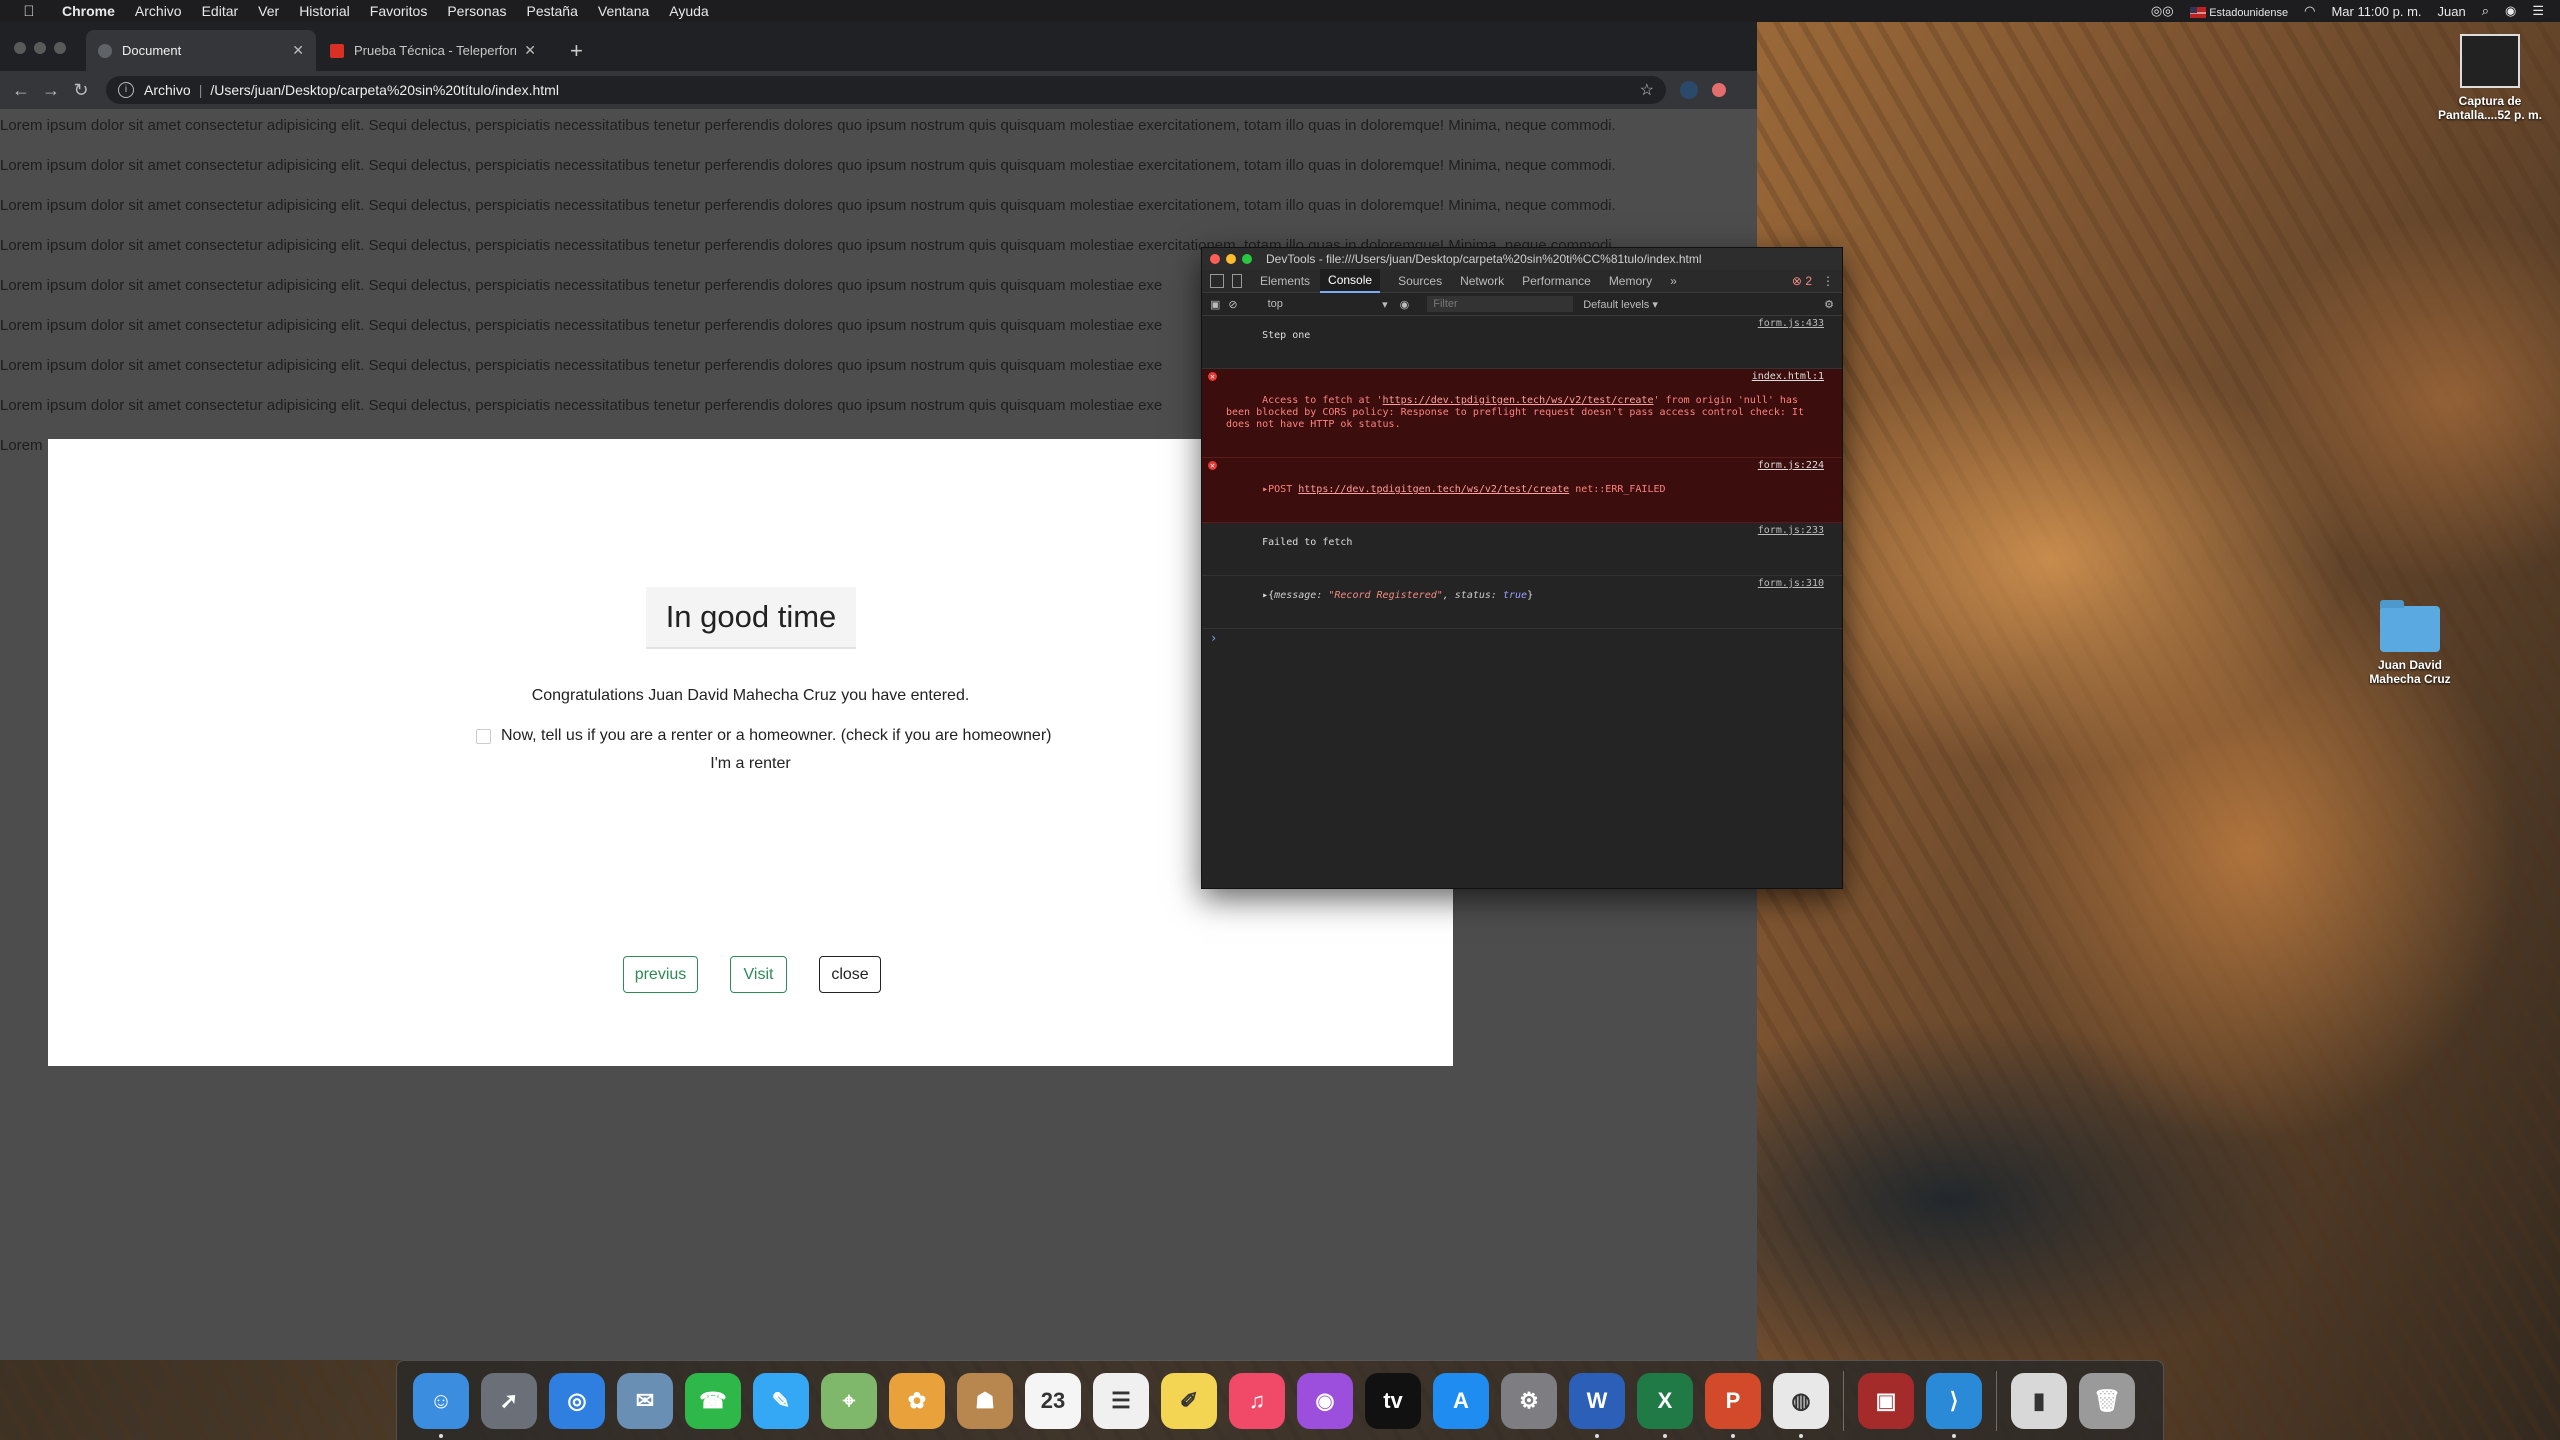  I want to click on archive-utility-icon: ▮, so click(2039, 1400).